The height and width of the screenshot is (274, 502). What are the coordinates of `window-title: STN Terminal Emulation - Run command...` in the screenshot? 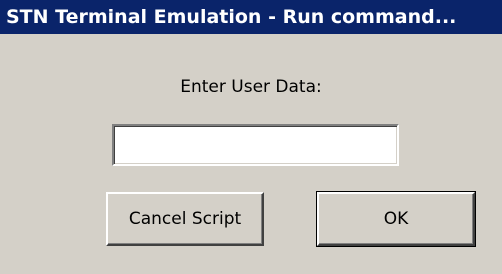 It's located at (251, 17).